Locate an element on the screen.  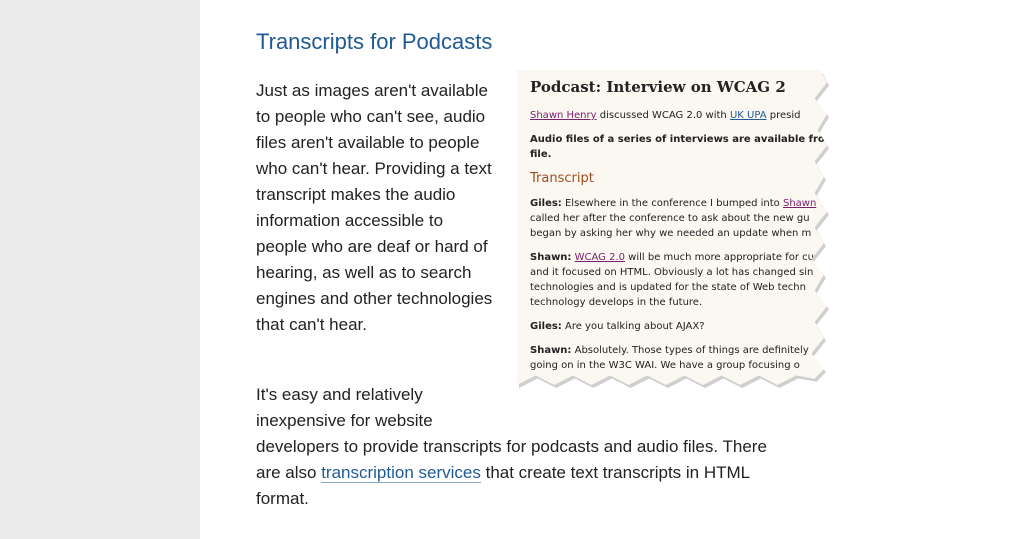
shawn1-line-1: will be much more appropriate for cu is located at coordinates (719, 257).